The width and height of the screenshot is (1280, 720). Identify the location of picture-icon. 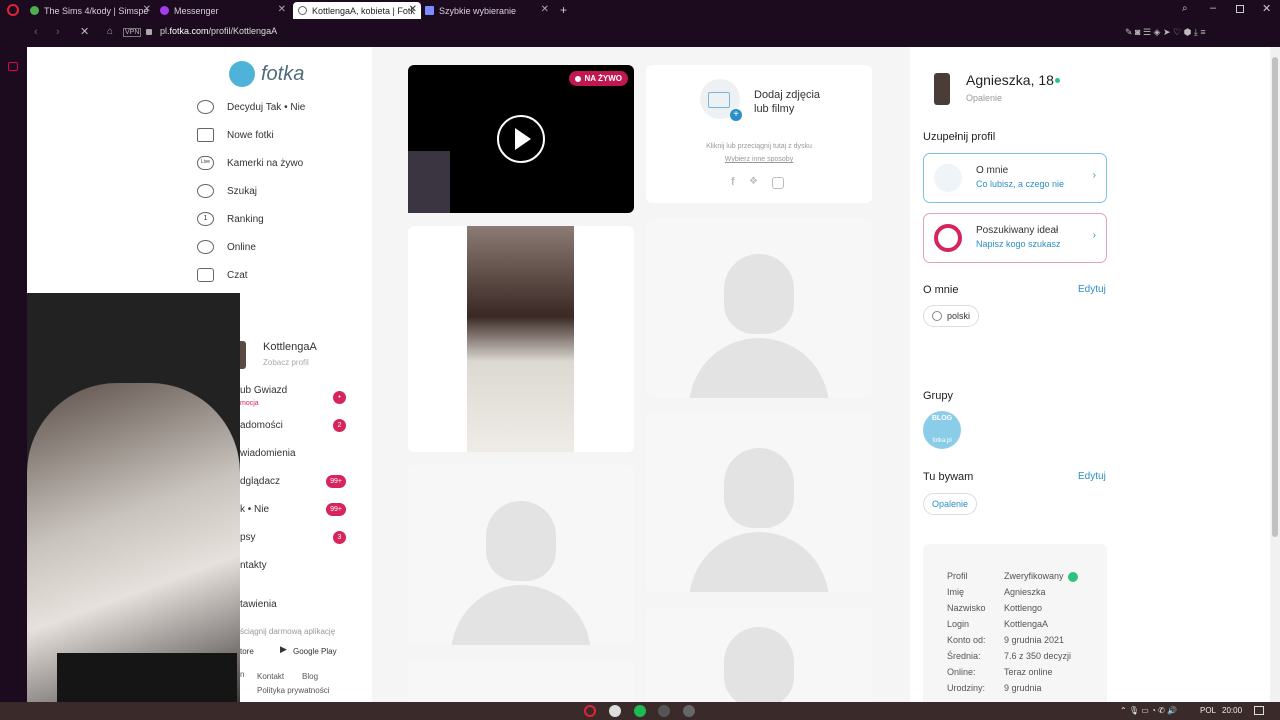
(719, 100).